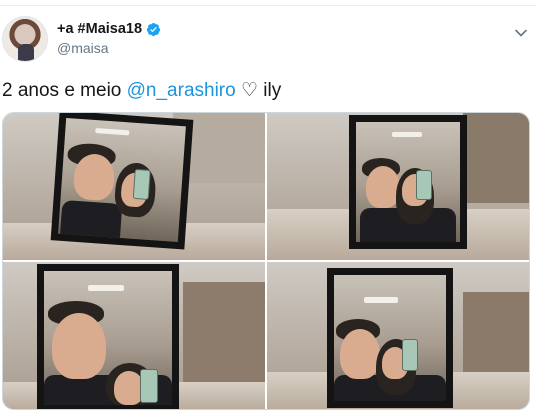  I want to click on shirt, so click(91, 221).